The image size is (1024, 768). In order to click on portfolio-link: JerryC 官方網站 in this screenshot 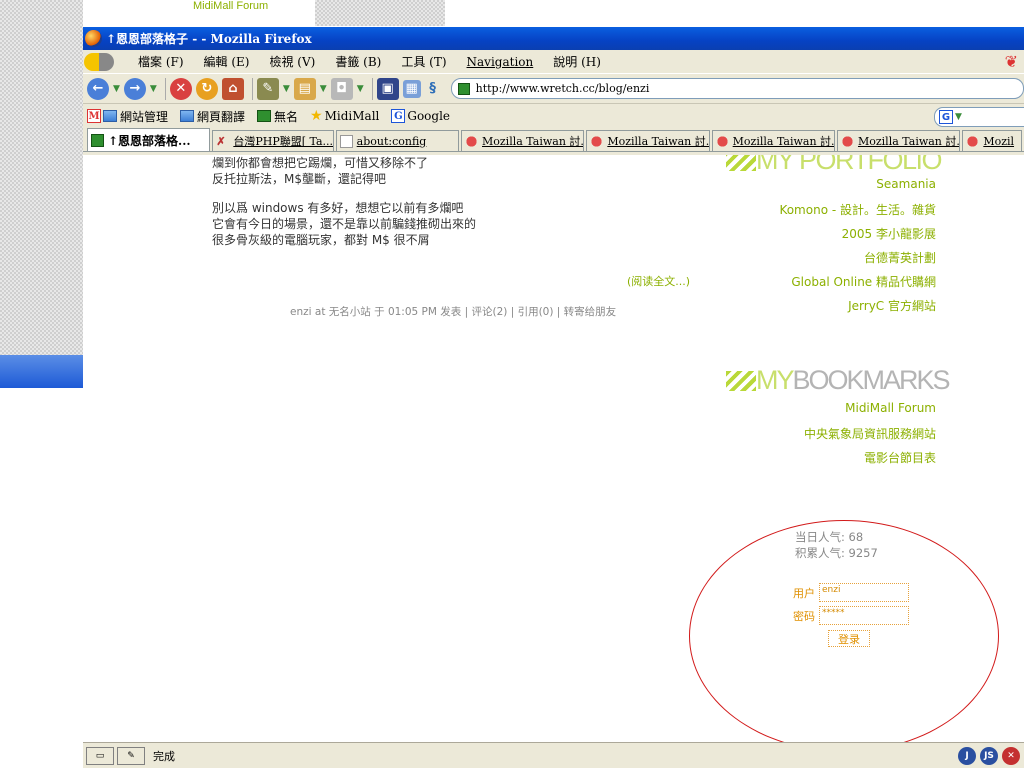, I will do `click(857, 309)`.